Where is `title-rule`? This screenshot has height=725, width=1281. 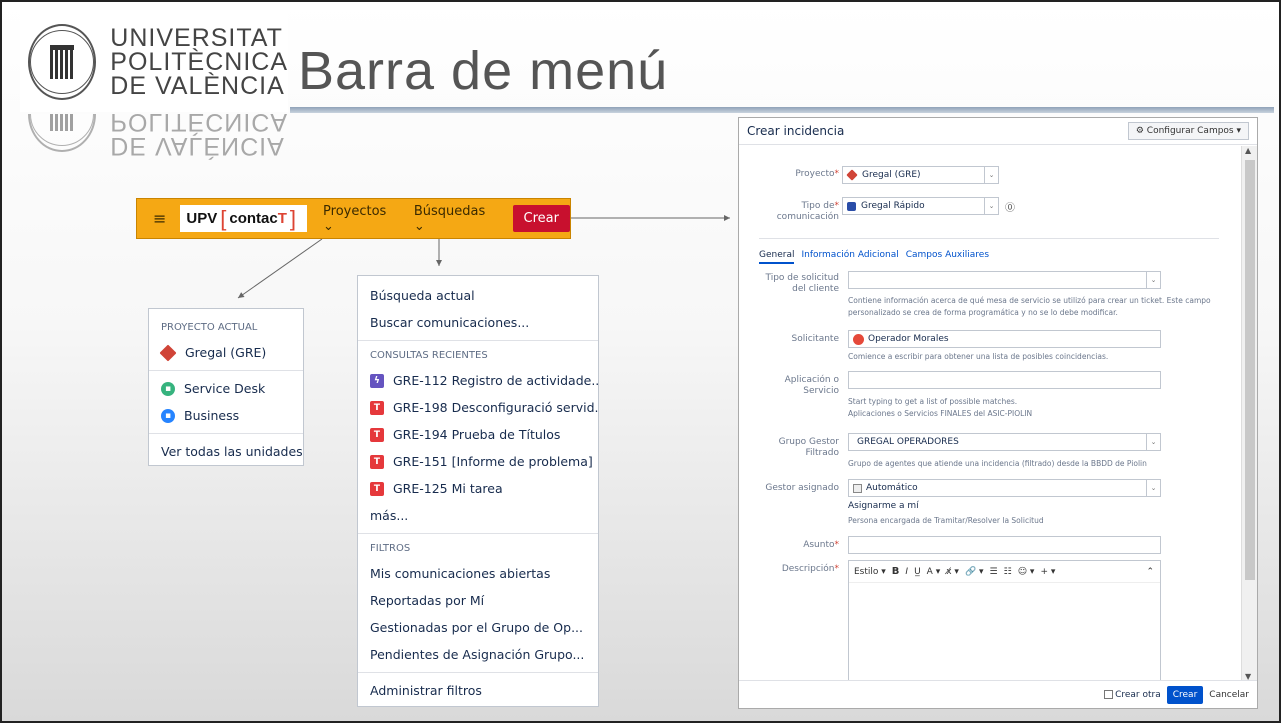 title-rule is located at coordinates (782, 110).